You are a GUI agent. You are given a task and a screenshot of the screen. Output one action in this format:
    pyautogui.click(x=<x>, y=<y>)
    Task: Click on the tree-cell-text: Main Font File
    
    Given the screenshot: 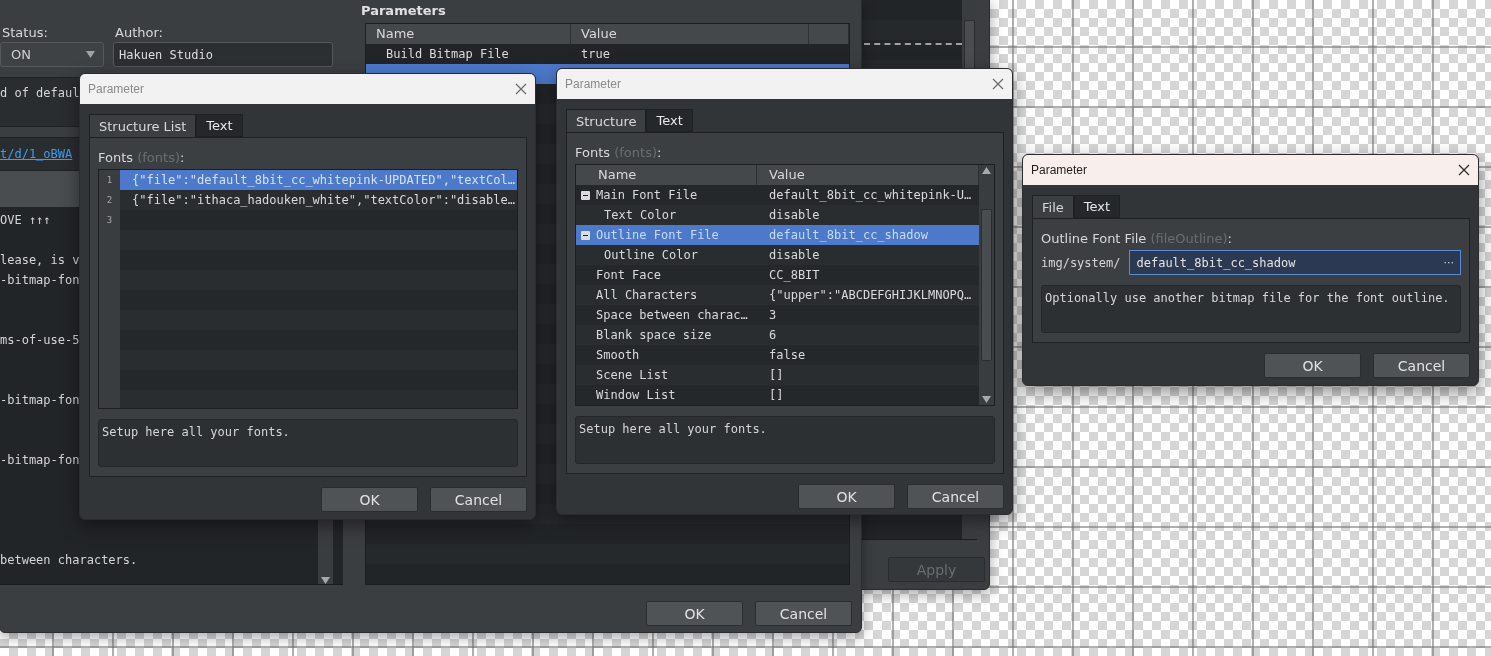 What is the action you would take?
    pyautogui.click(x=647, y=195)
    